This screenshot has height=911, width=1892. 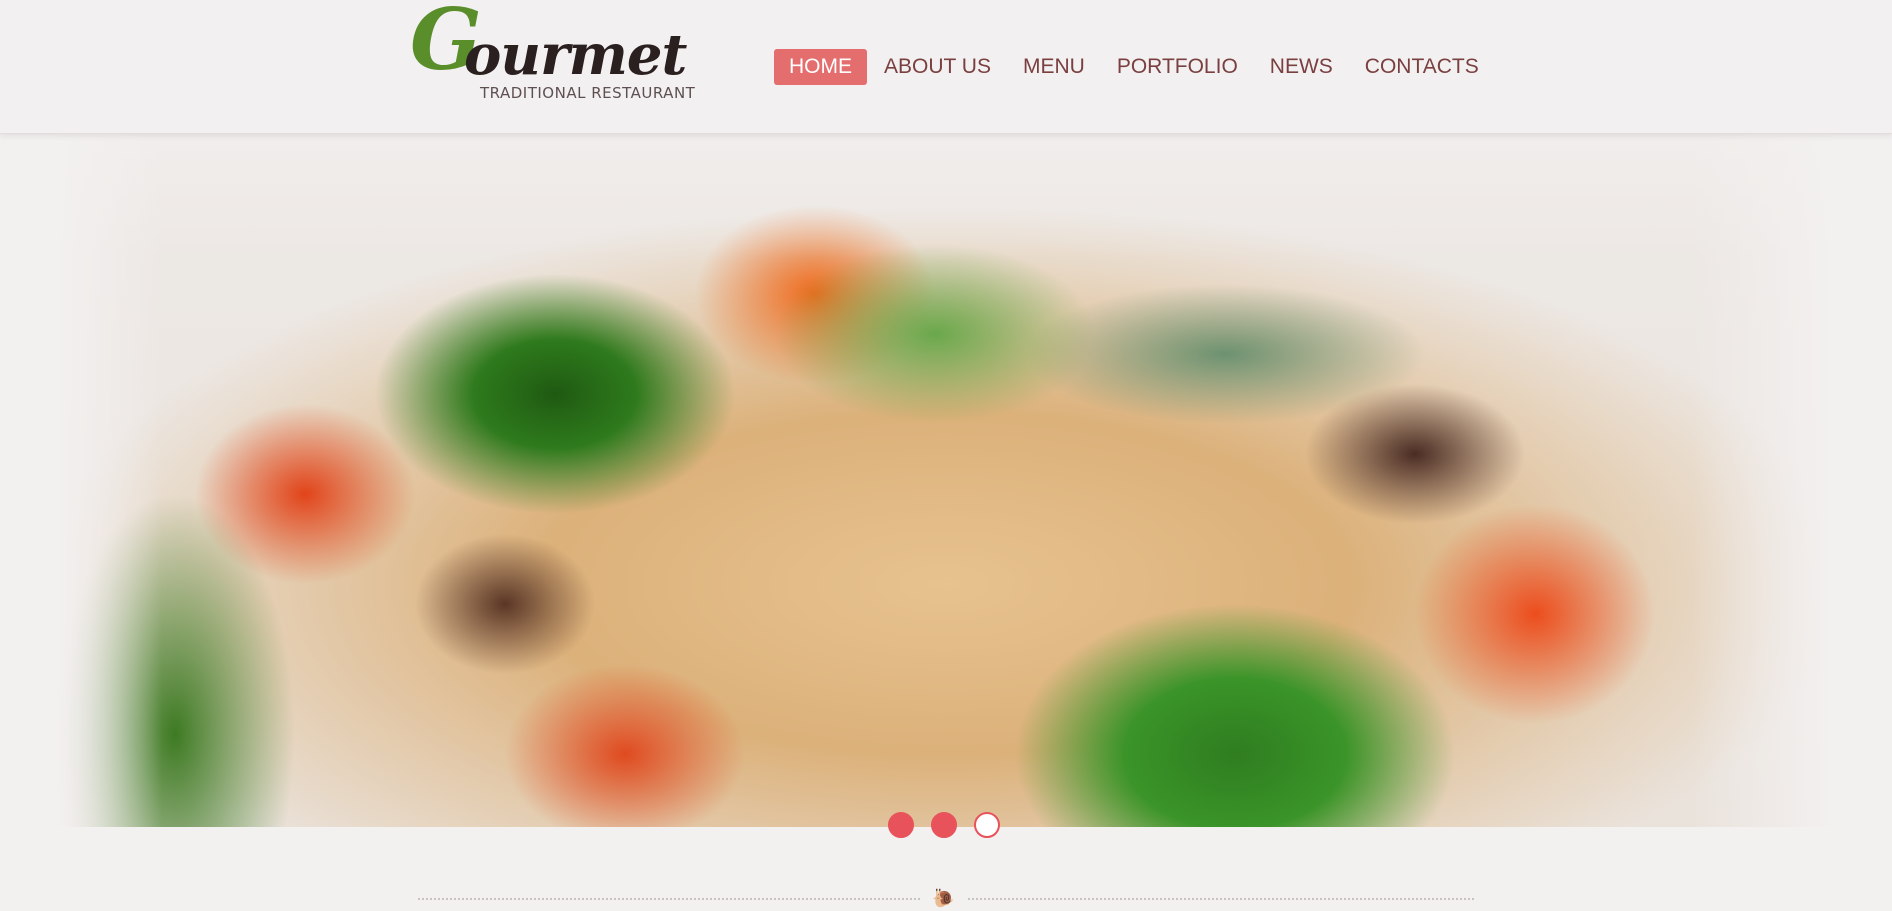 What do you see at coordinates (820, 67) in the screenshot?
I see `nav-home: HOME` at bounding box center [820, 67].